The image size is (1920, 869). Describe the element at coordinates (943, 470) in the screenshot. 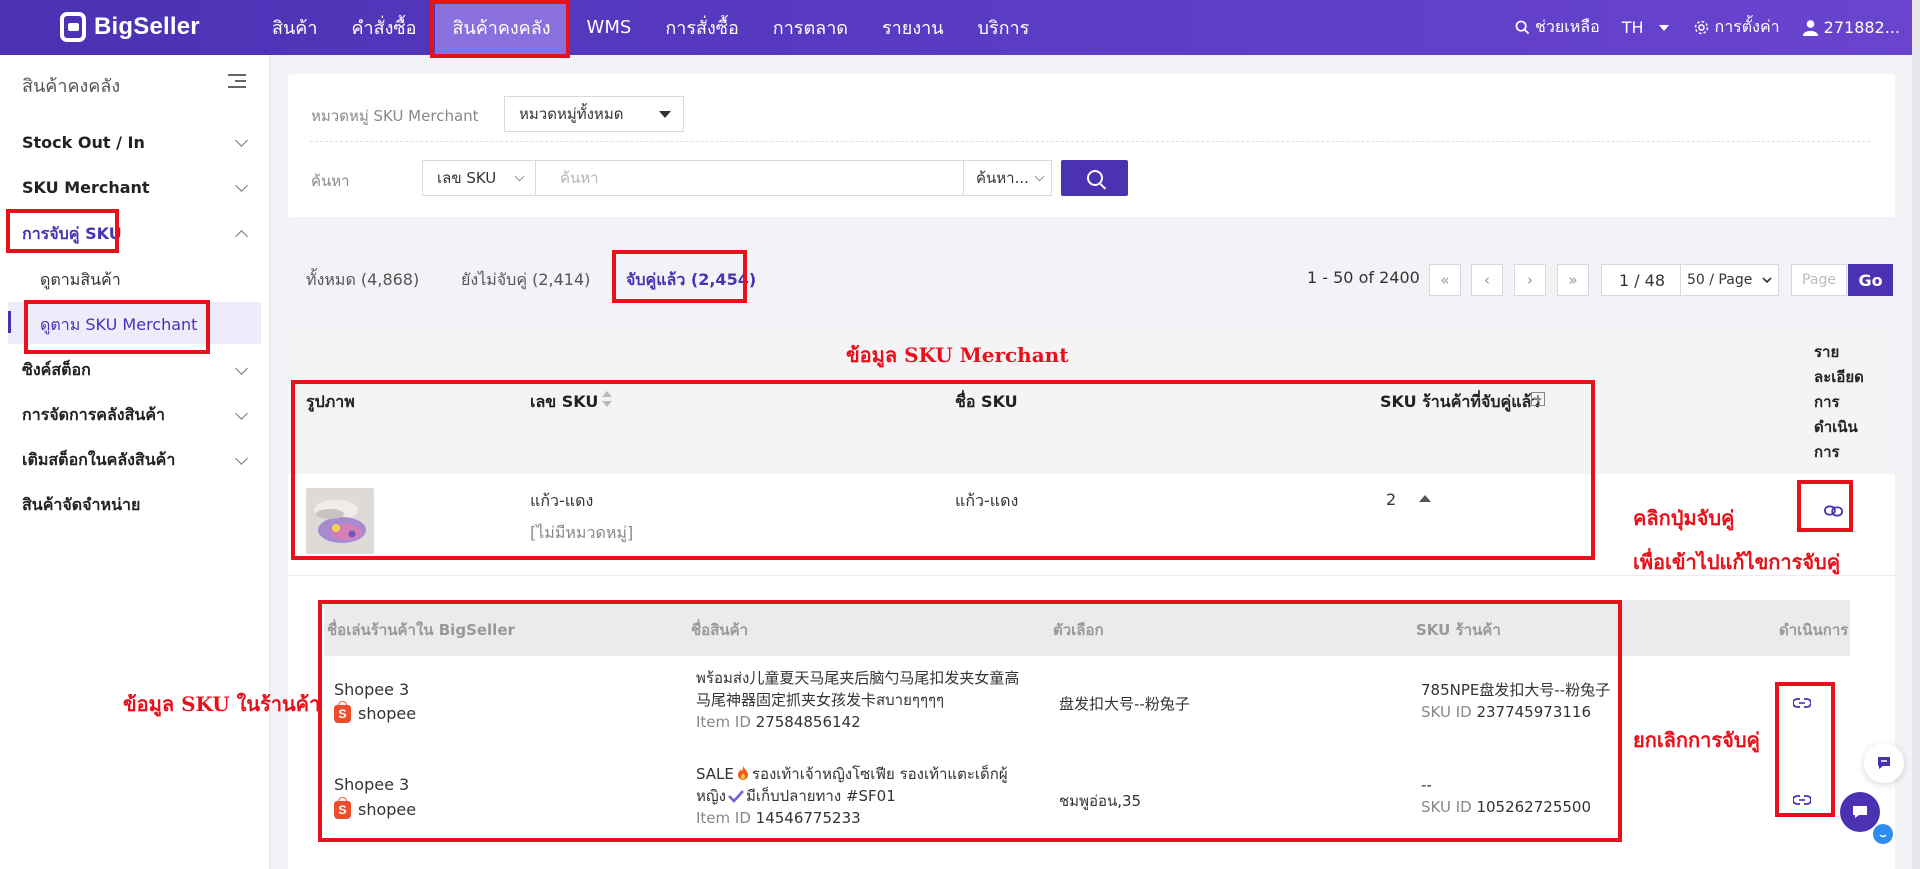

I see `highlight-merchant-sku-area` at that location.